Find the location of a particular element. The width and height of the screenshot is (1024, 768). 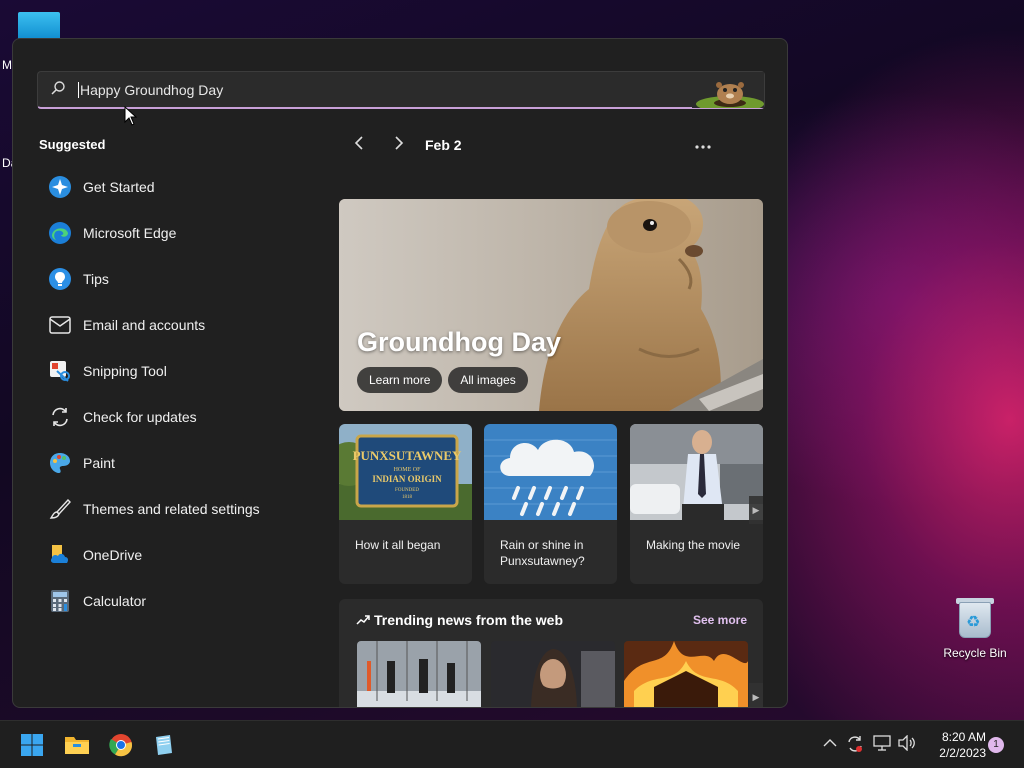

recycle-bin-label: Recycle Bin is located at coordinates (975, 653).